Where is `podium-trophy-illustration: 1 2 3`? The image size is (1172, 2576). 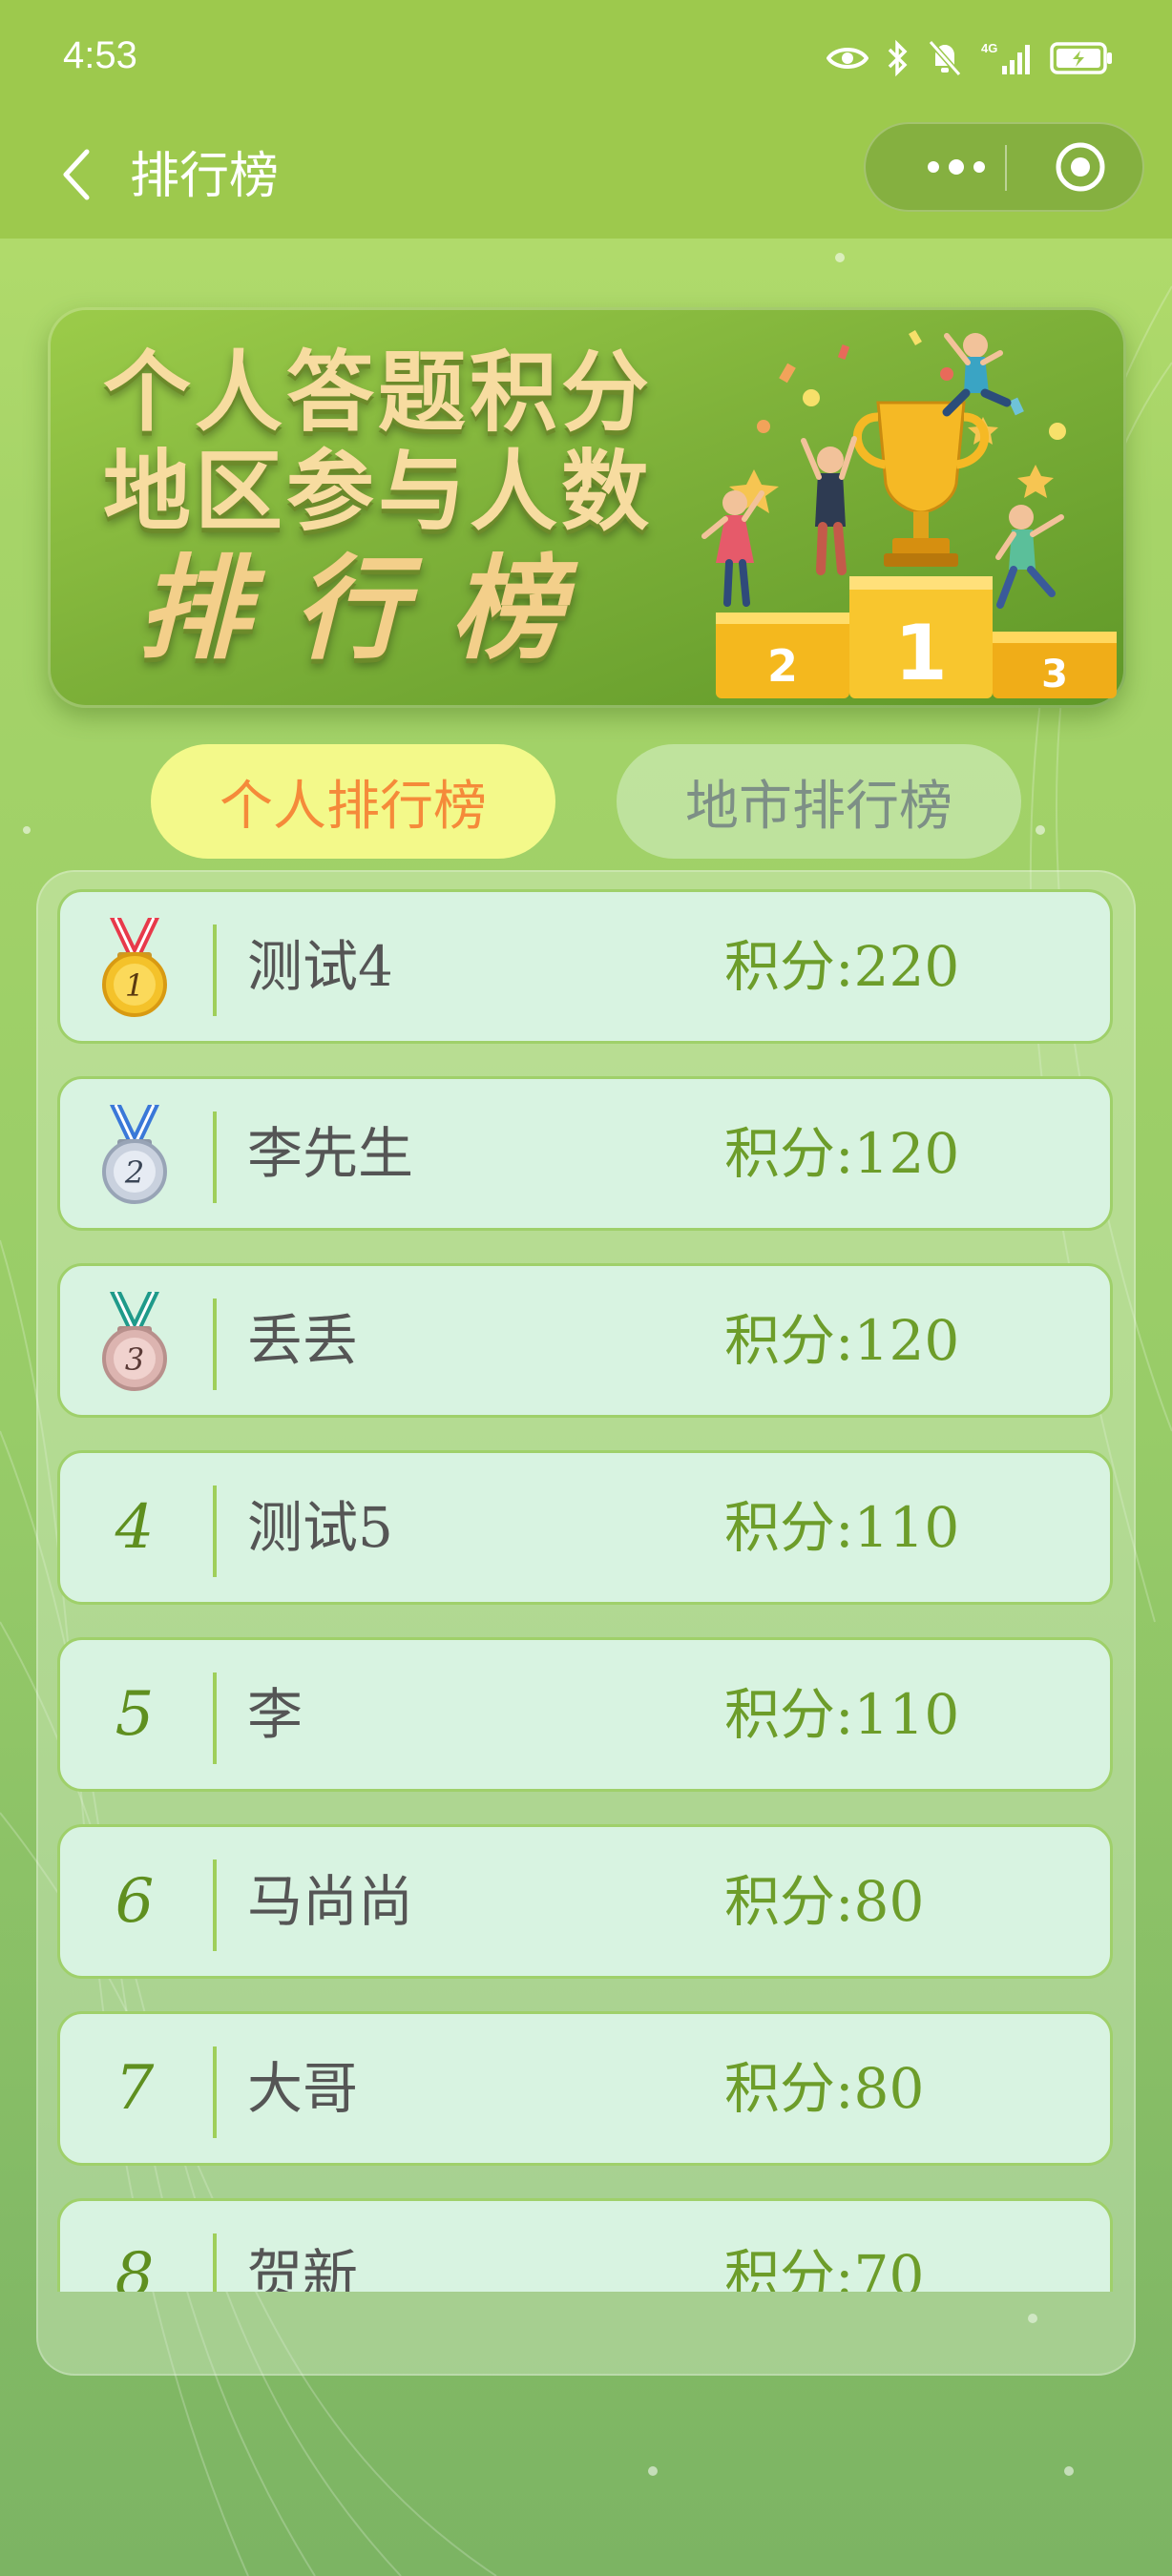
podium-trophy-illustration: 1 2 3 is located at coordinates (909, 513).